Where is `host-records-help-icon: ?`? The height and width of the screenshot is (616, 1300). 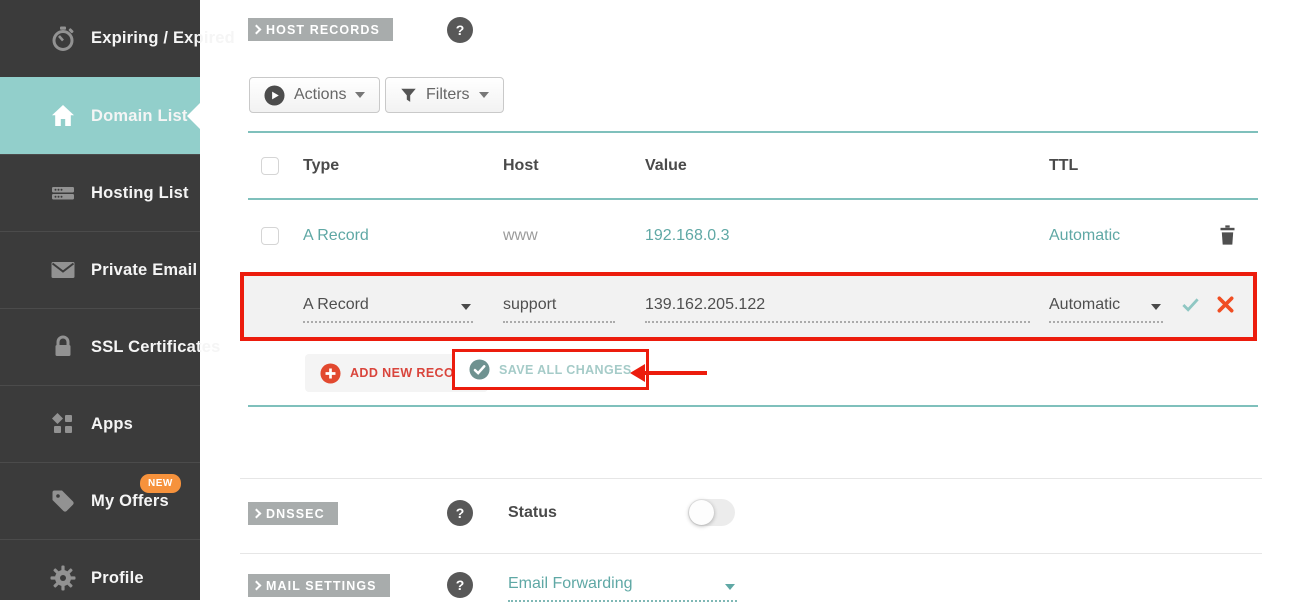 host-records-help-icon: ? is located at coordinates (460, 30).